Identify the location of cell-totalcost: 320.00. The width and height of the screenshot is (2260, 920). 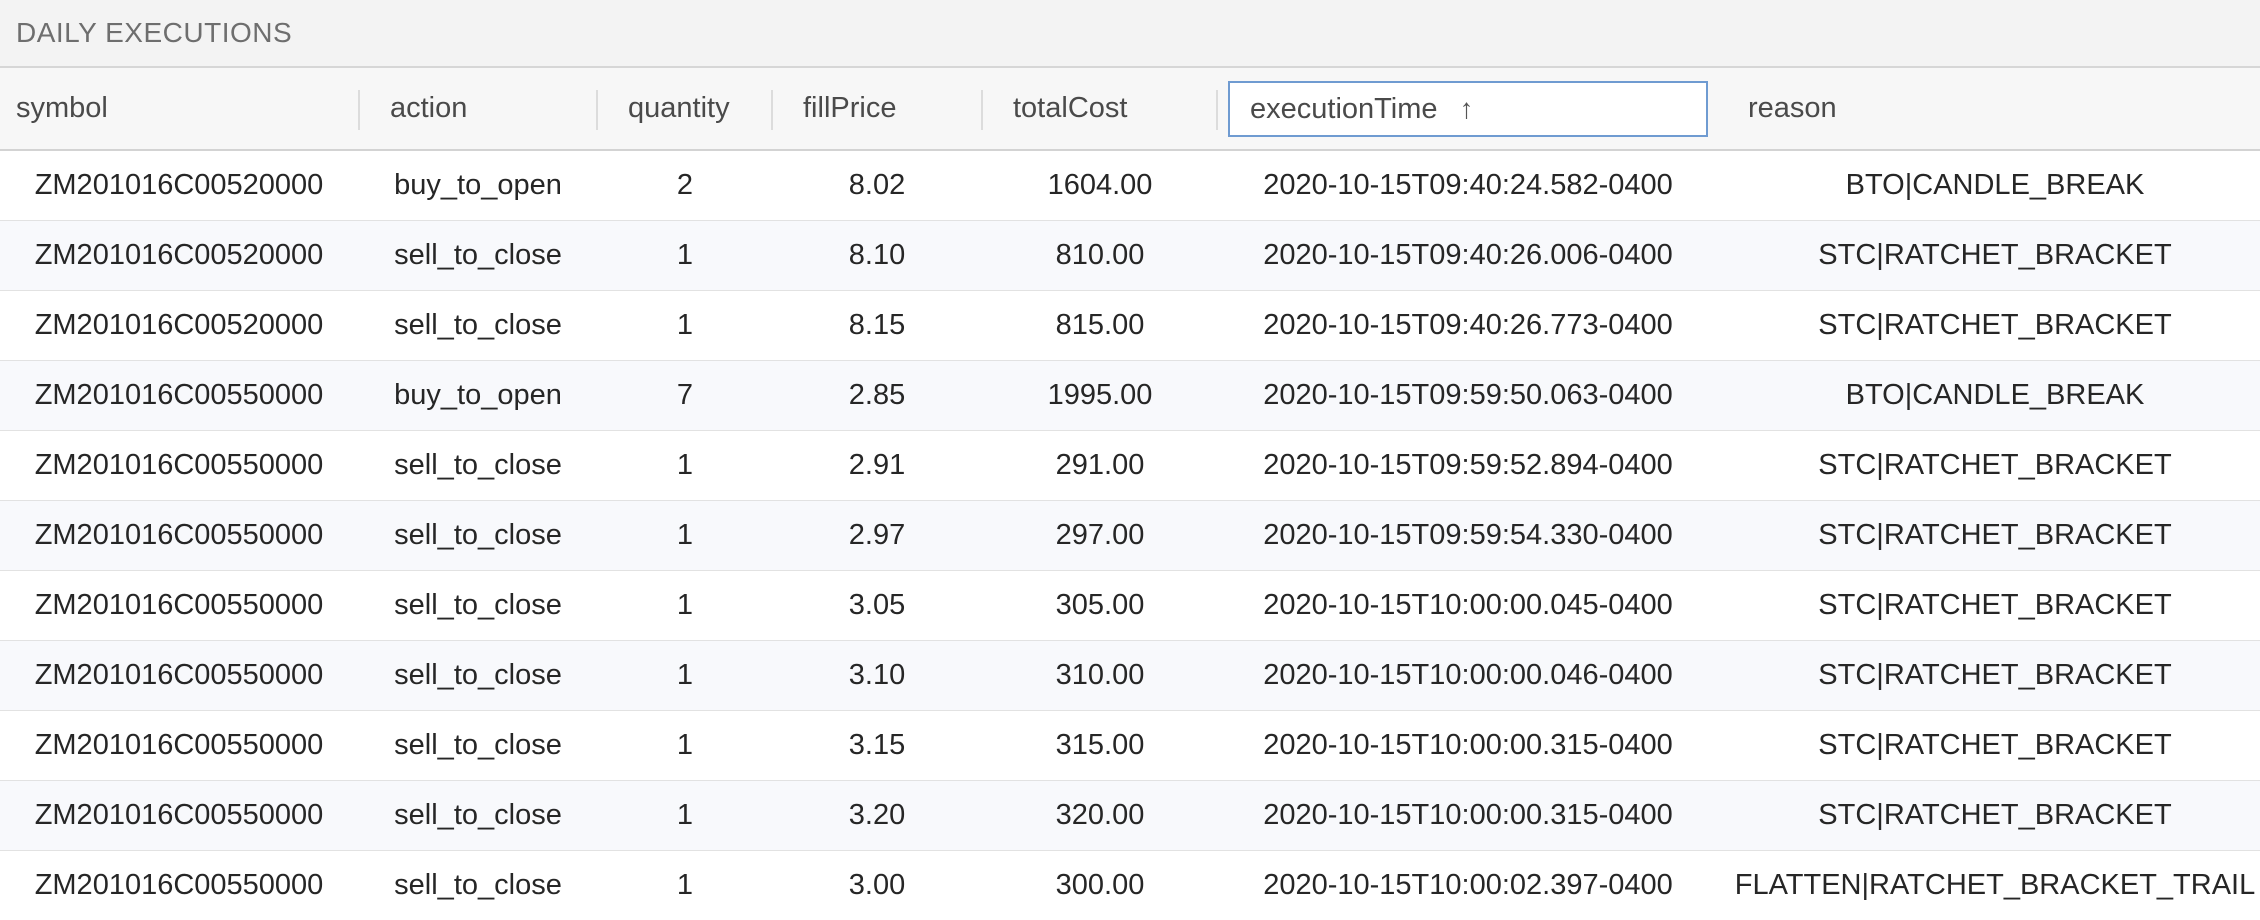
(1100, 814).